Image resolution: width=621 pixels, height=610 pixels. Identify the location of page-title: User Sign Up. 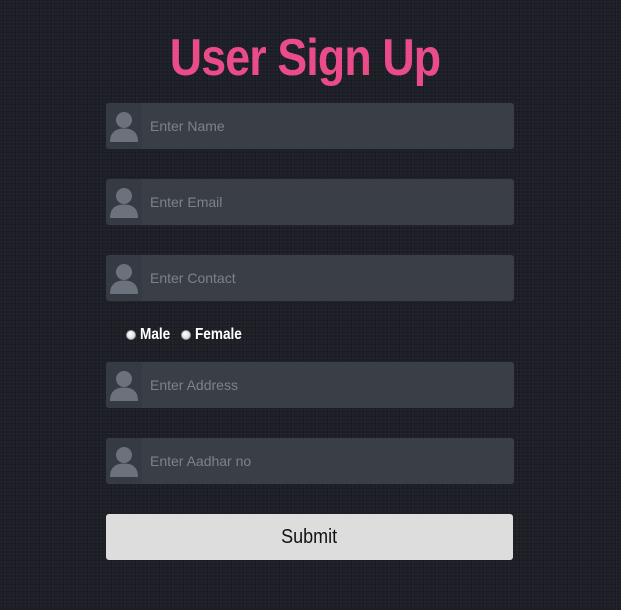
(305, 58).